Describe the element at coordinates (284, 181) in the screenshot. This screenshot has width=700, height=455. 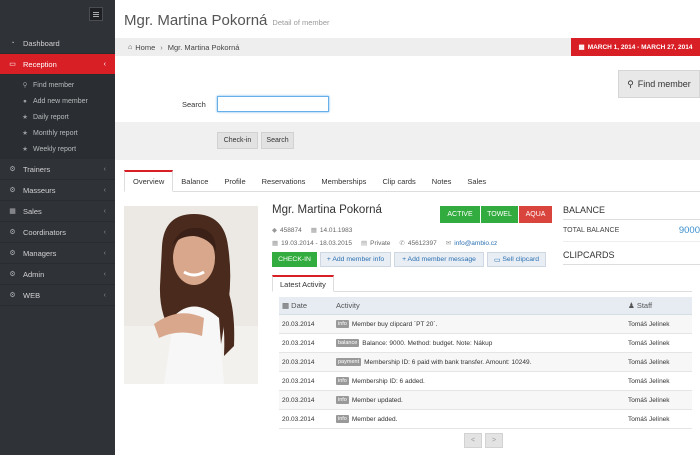
I see `tab-reservations: Reservations` at that location.